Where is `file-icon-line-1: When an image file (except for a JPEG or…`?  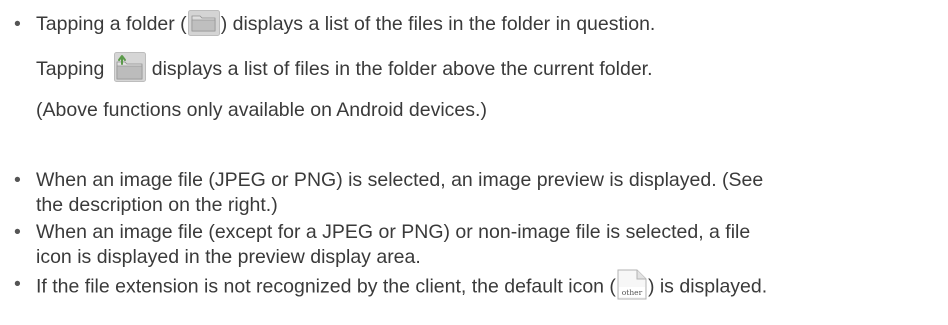 file-icon-line-1: When an image file (except for a JPEG or… is located at coordinates (393, 232).